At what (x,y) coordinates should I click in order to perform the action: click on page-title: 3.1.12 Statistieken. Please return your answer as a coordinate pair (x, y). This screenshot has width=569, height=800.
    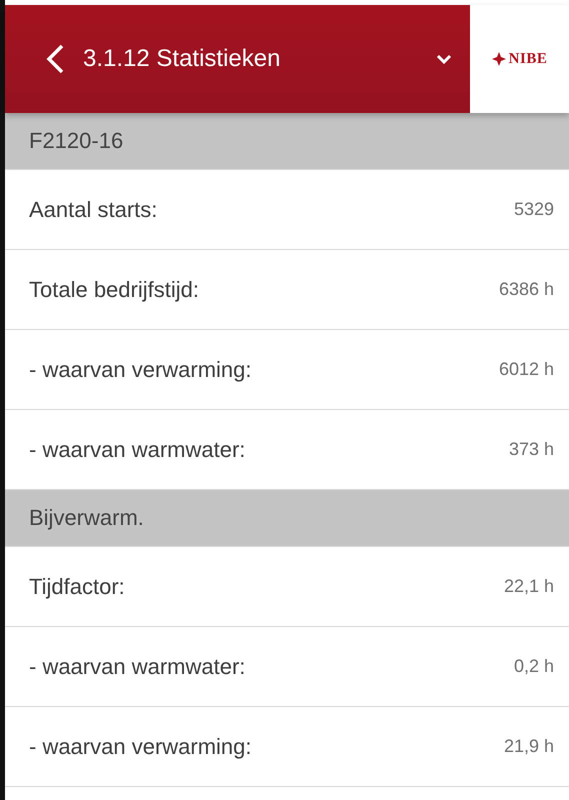
    Looking at the image, I should click on (182, 59).